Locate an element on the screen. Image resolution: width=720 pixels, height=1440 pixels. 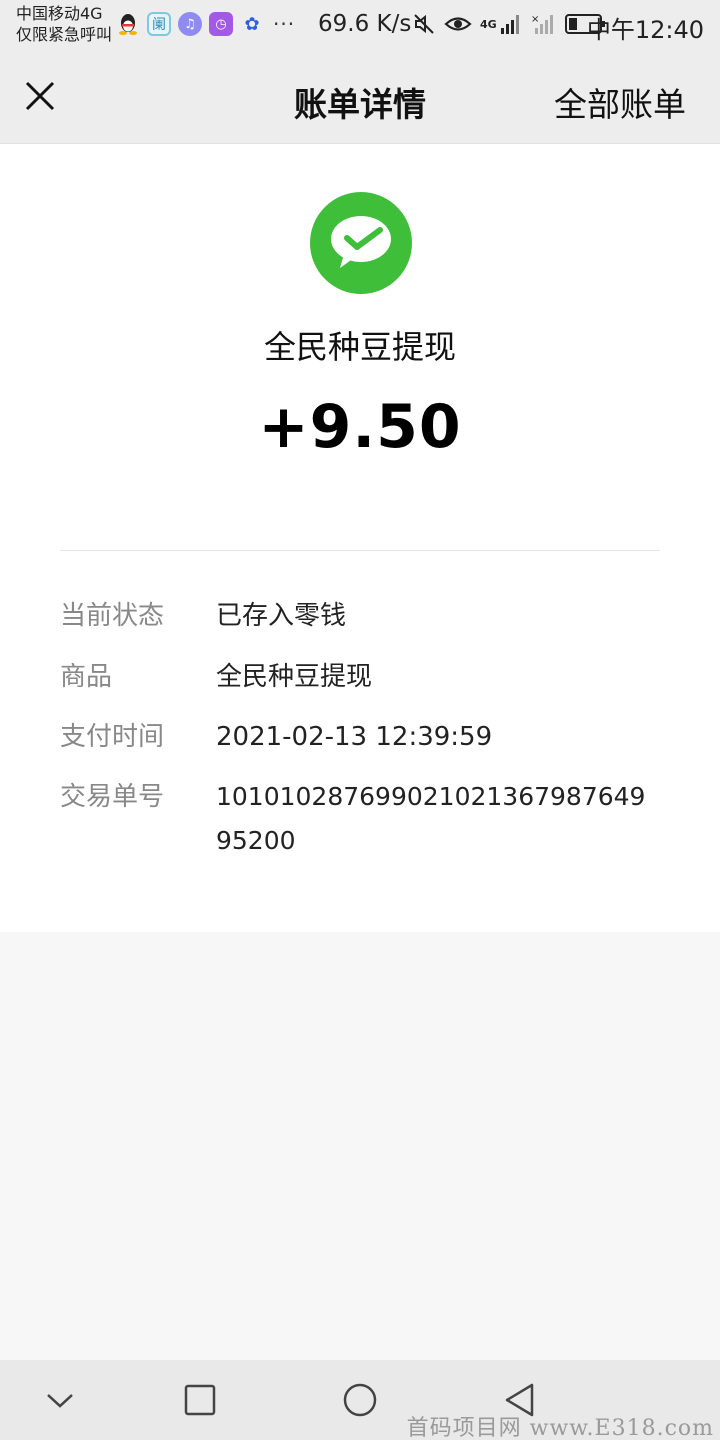
close-button is located at coordinates (40, 96).